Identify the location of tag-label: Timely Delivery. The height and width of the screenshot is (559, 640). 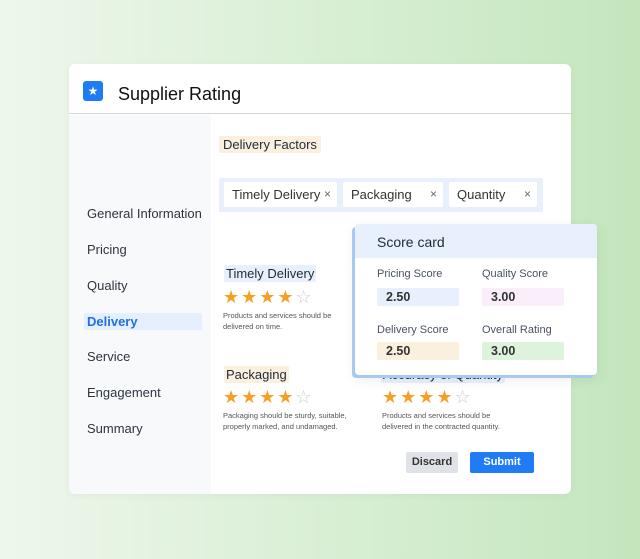
(276, 194).